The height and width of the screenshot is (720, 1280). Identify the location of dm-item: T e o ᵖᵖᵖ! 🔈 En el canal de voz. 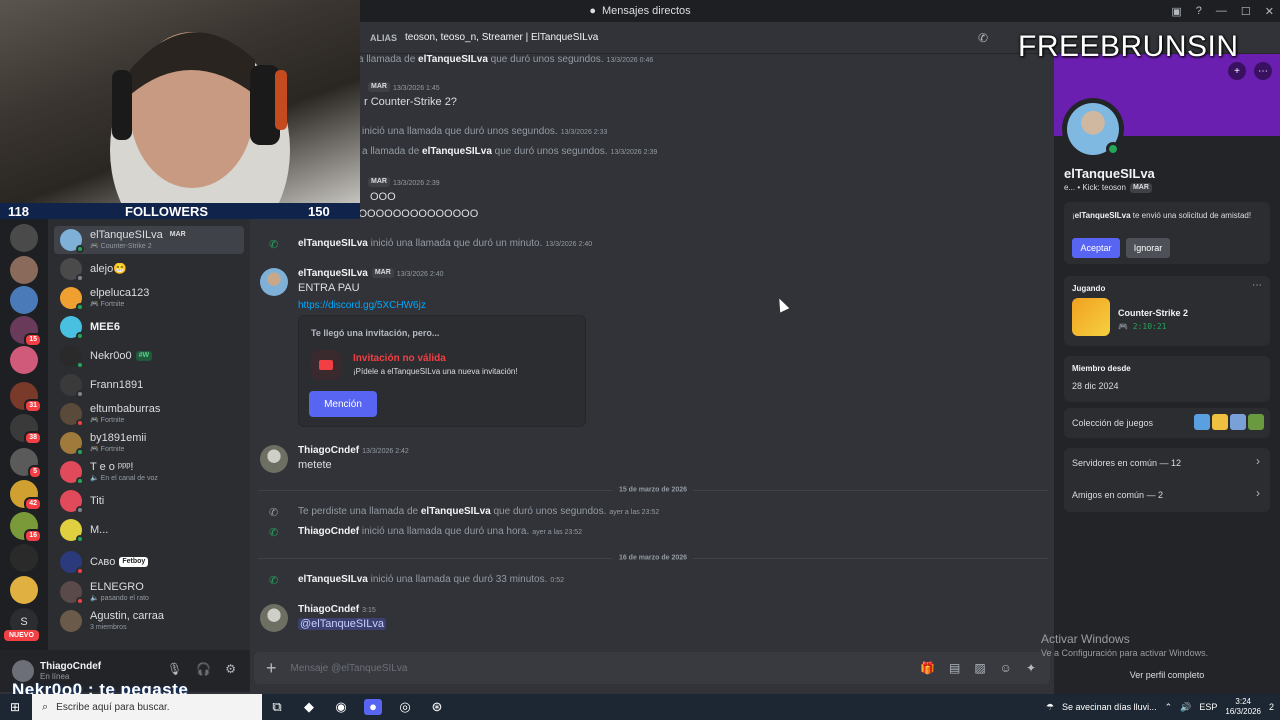
(149, 472).